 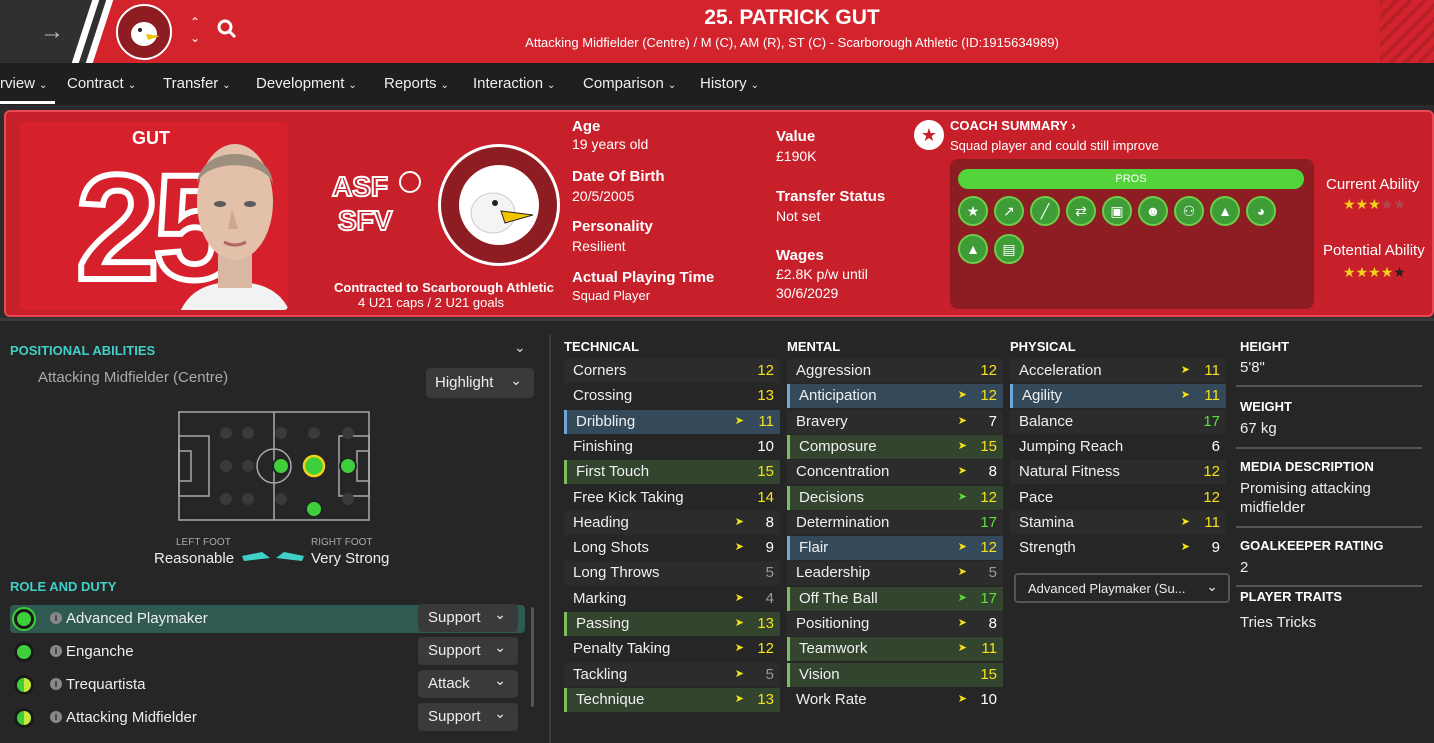 What do you see at coordinates (895, 674) in the screenshot?
I see `attribute-row: Vision 15` at bounding box center [895, 674].